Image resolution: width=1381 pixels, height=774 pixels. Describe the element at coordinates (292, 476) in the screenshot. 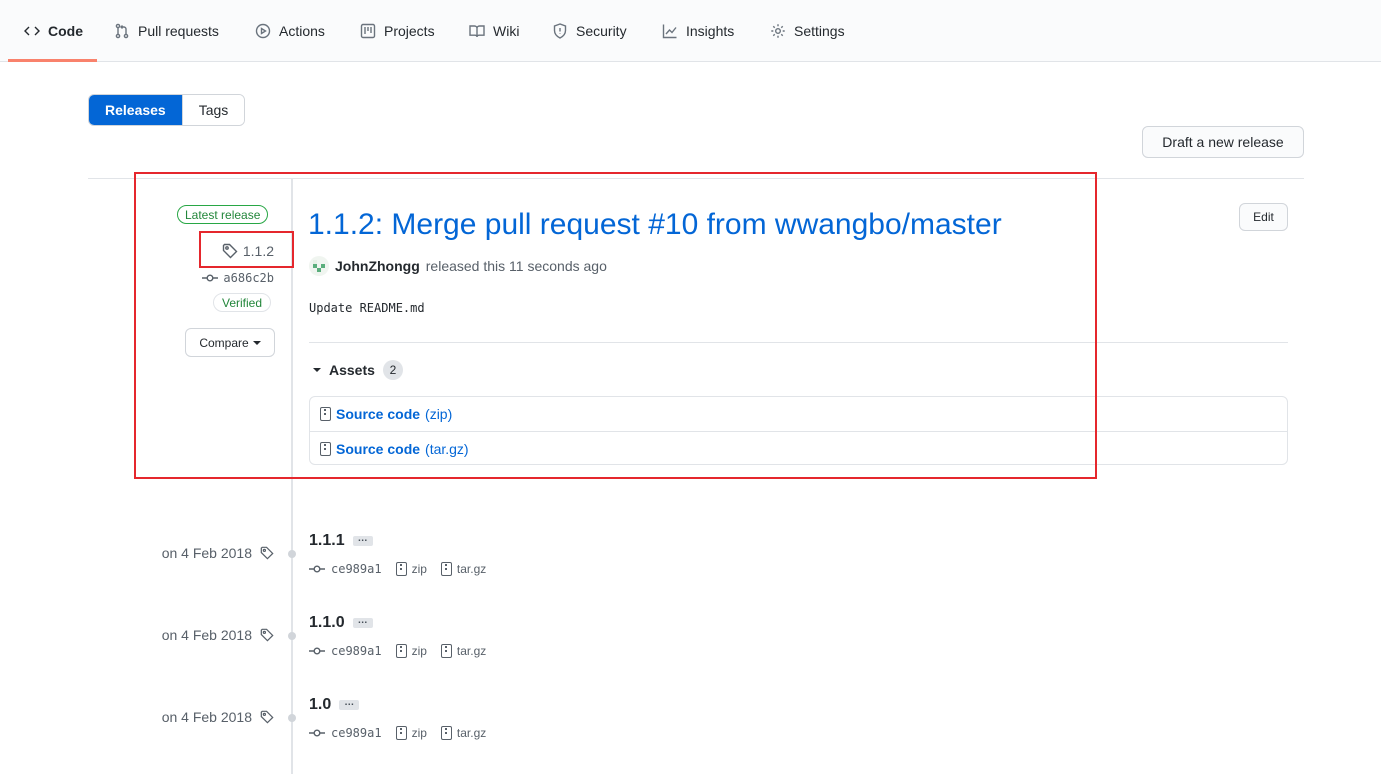

I see `timeline-line` at that location.